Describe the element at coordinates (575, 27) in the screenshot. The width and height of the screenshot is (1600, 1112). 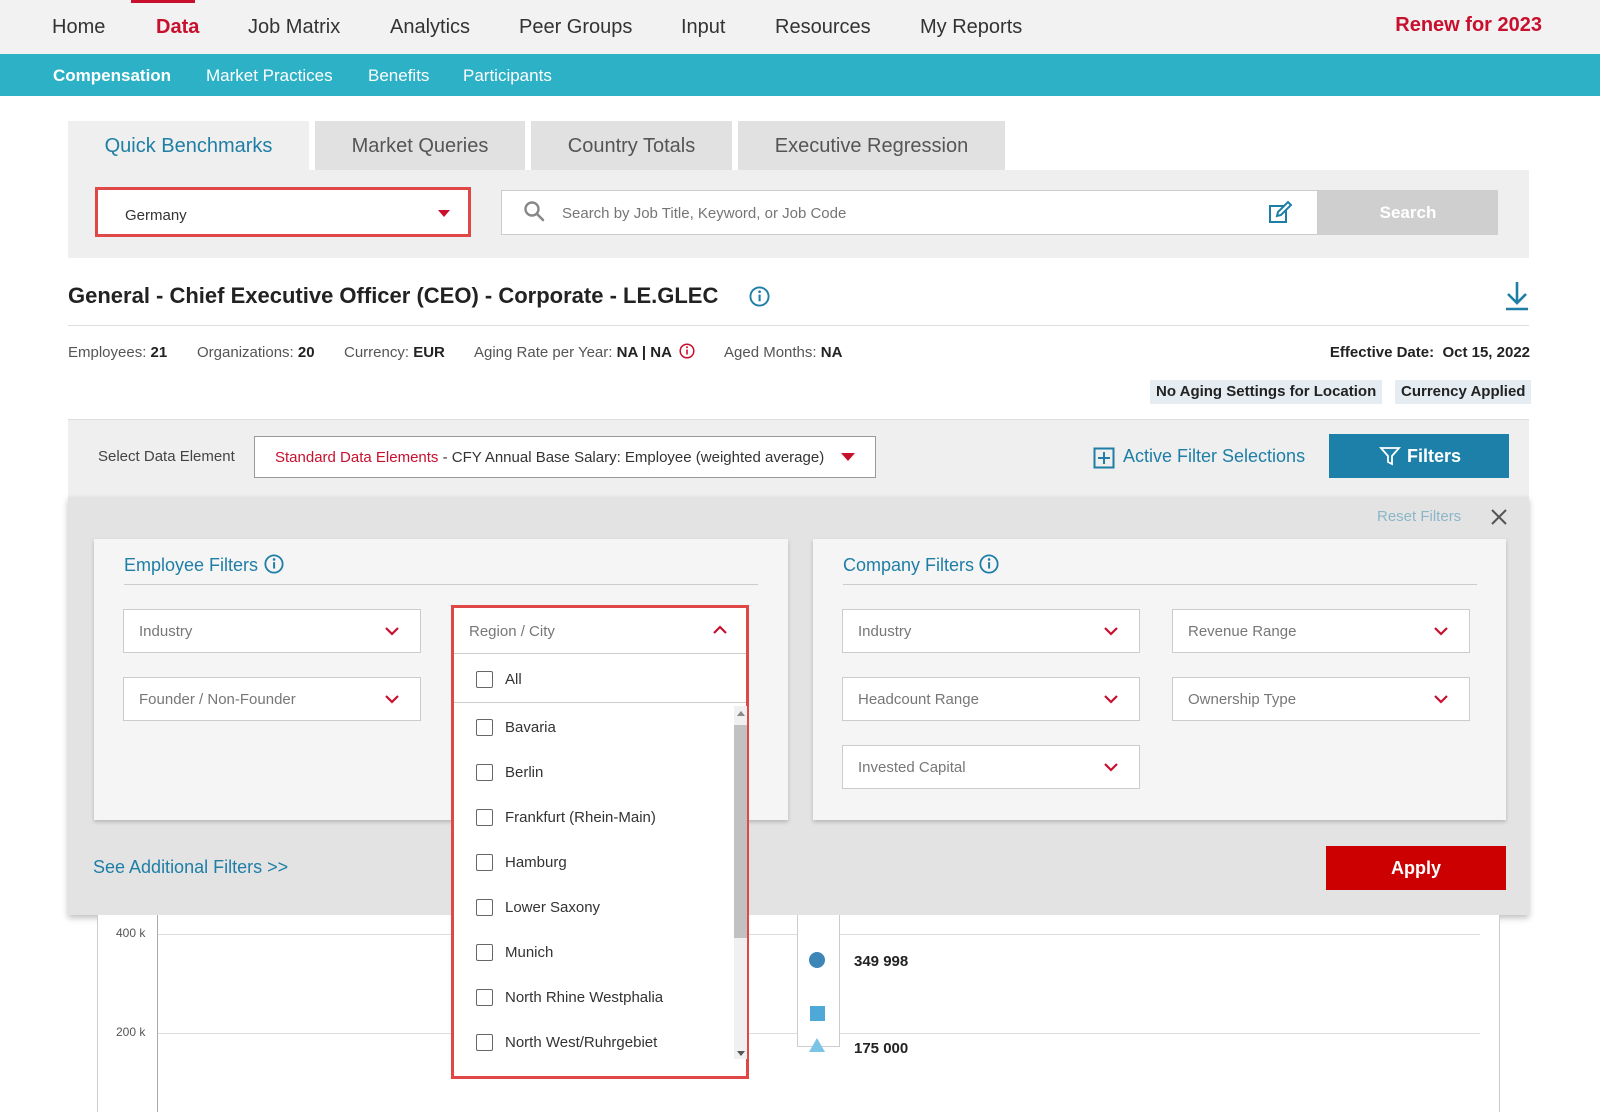
I see `nav-peer-groups: Peer Groups` at that location.